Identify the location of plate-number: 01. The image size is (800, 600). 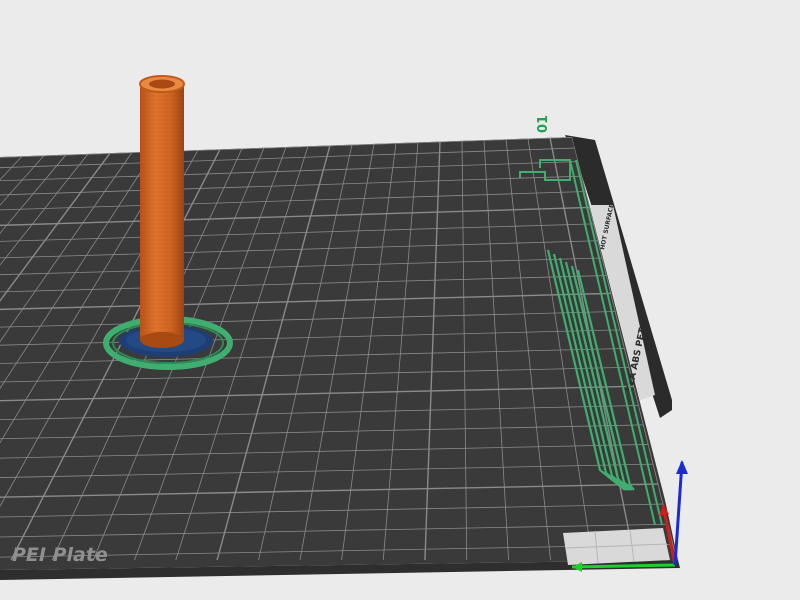
(543, 124).